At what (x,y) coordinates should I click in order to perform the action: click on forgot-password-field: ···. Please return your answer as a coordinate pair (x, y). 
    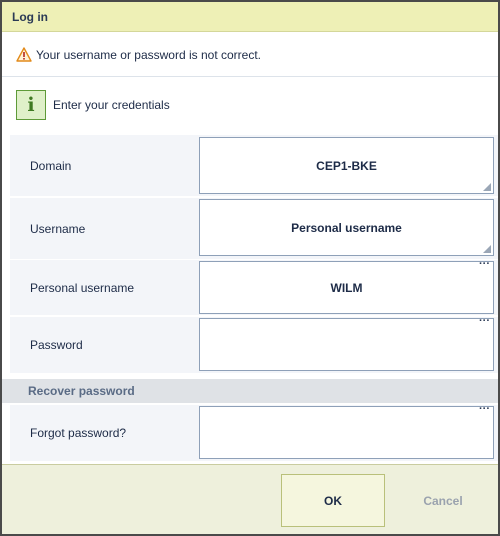
    Looking at the image, I should click on (346, 431).